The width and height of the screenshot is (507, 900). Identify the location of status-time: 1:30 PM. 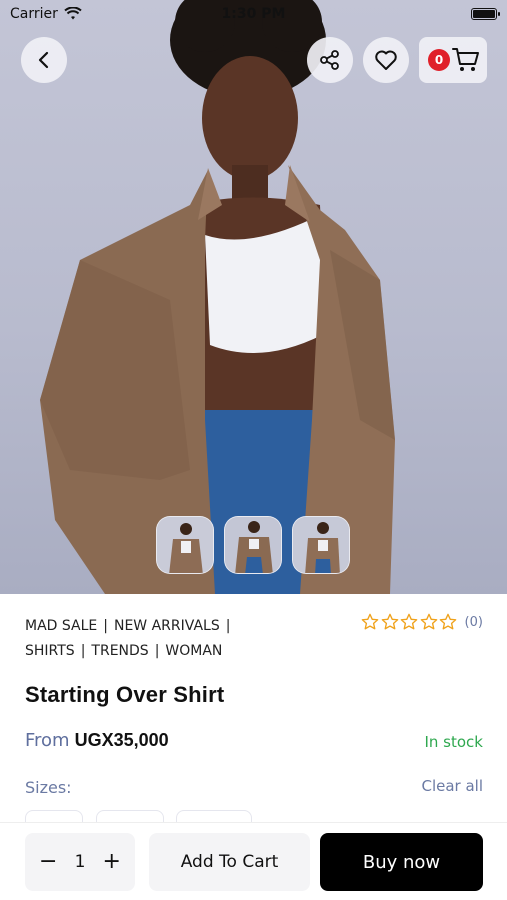
(253, 14).